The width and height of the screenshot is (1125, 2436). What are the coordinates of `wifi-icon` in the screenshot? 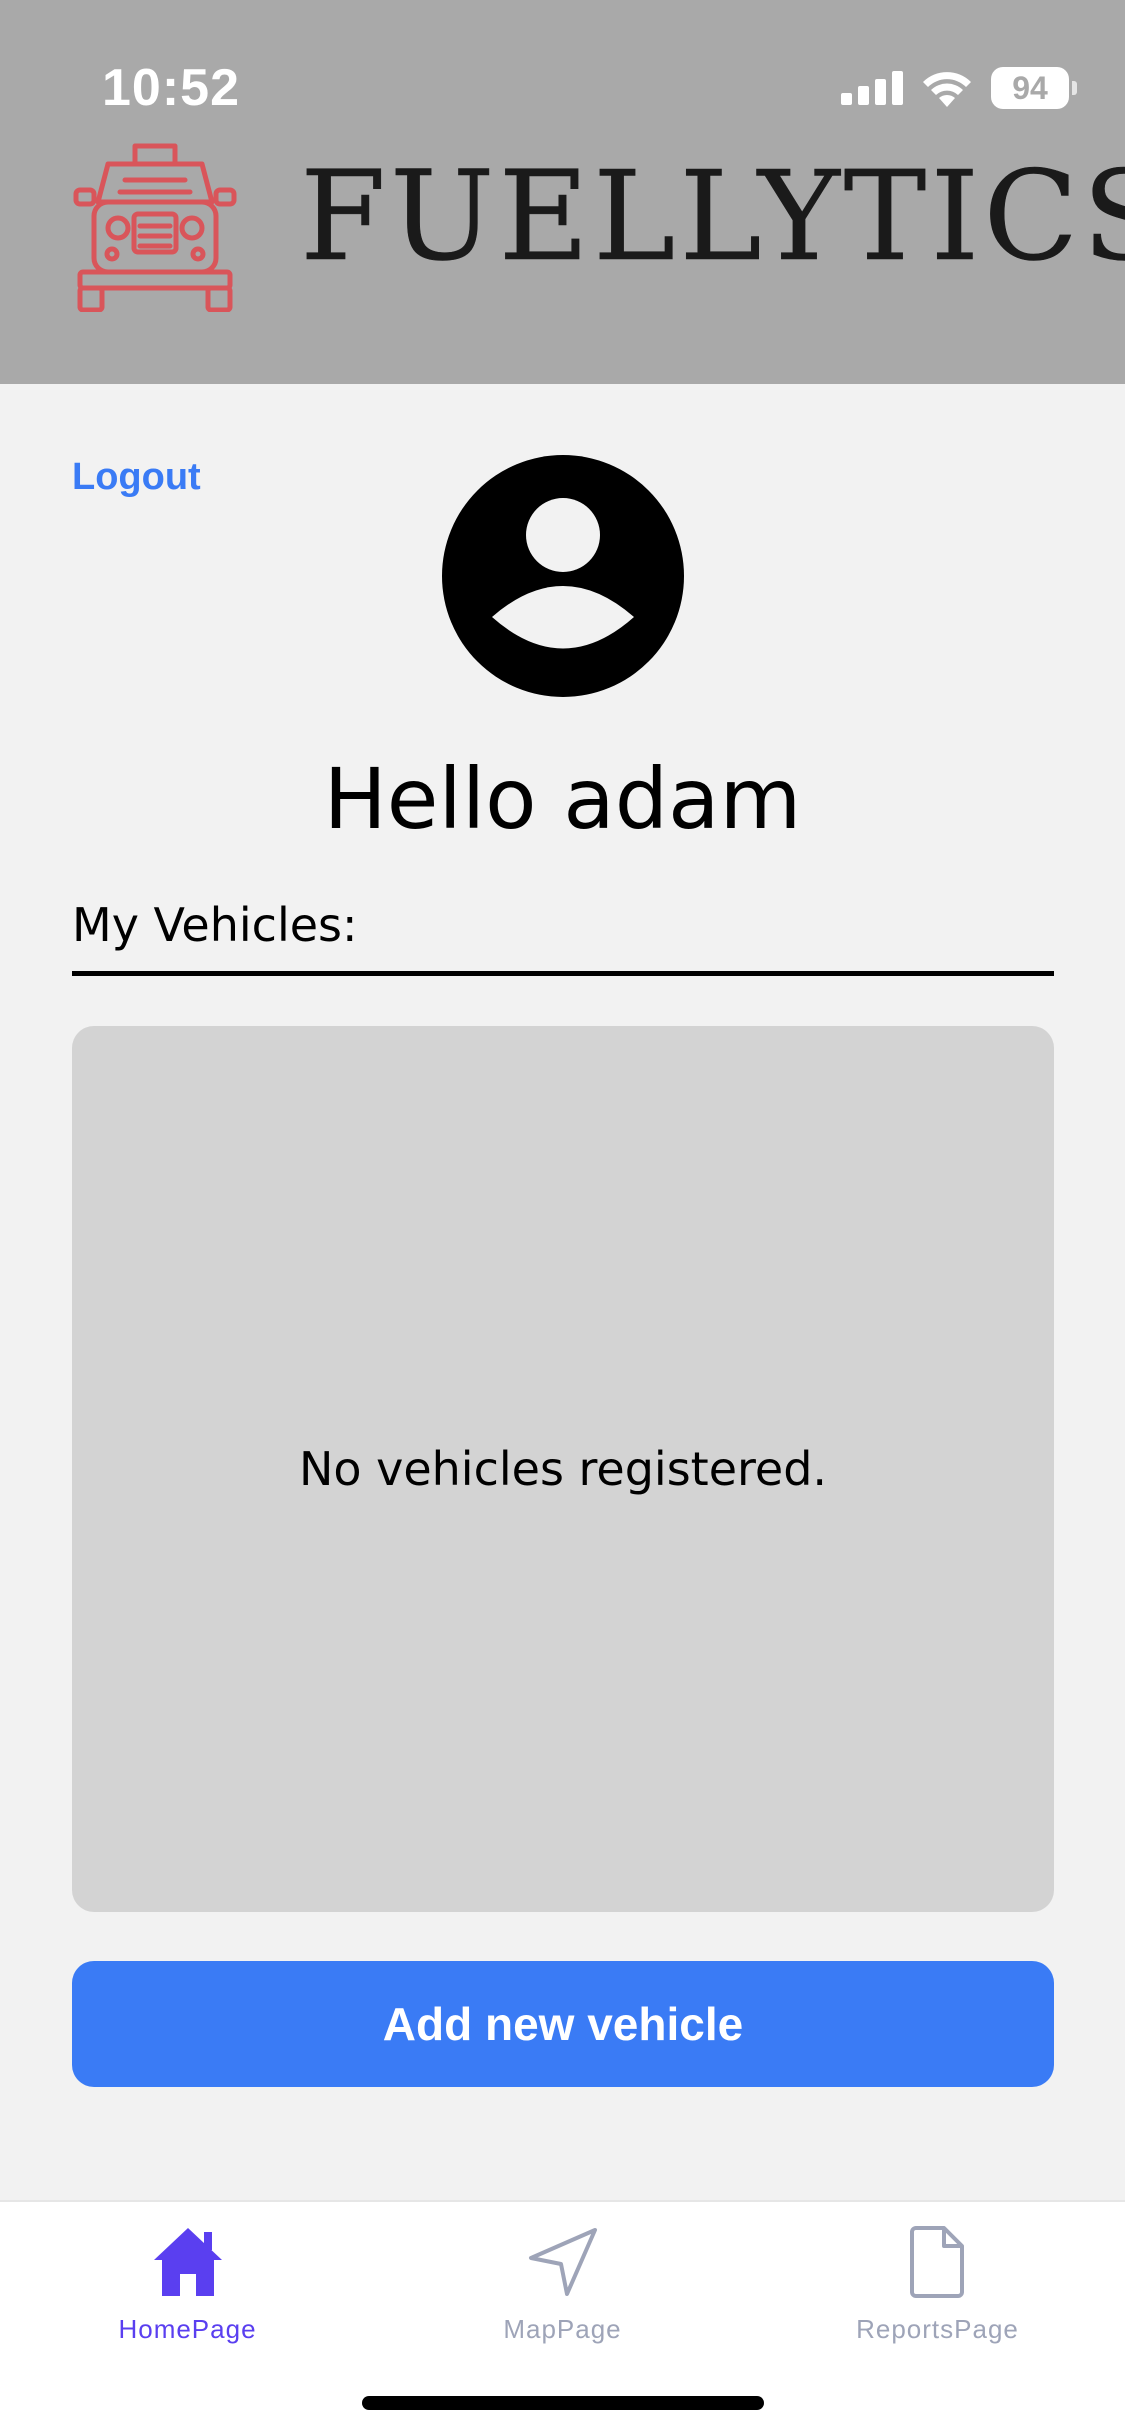 It's located at (947, 89).